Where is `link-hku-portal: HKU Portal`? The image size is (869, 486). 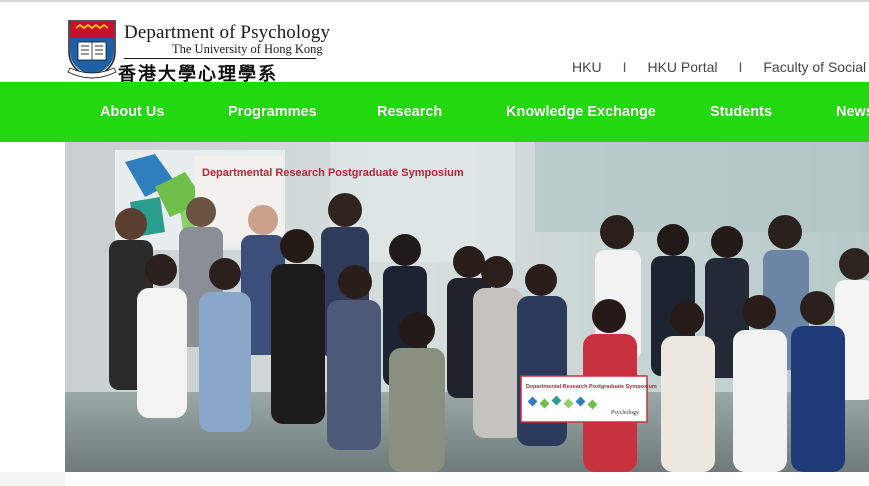
link-hku-portal: HKU Portal is located at coordinates (682, 67).